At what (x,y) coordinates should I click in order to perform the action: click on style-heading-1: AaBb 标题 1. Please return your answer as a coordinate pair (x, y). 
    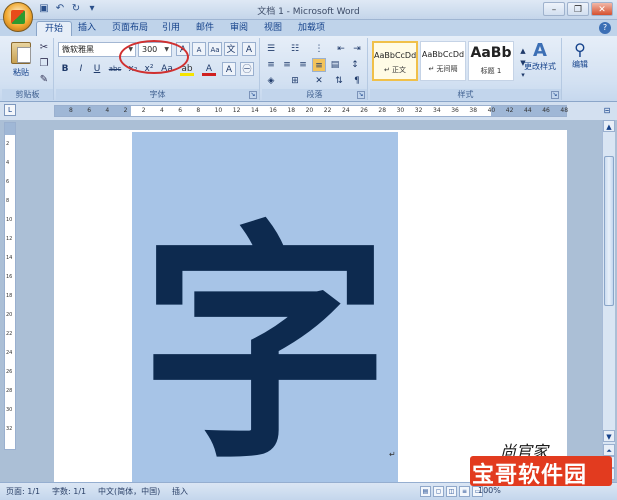
    Looking at the image, I should click on (491, 61).